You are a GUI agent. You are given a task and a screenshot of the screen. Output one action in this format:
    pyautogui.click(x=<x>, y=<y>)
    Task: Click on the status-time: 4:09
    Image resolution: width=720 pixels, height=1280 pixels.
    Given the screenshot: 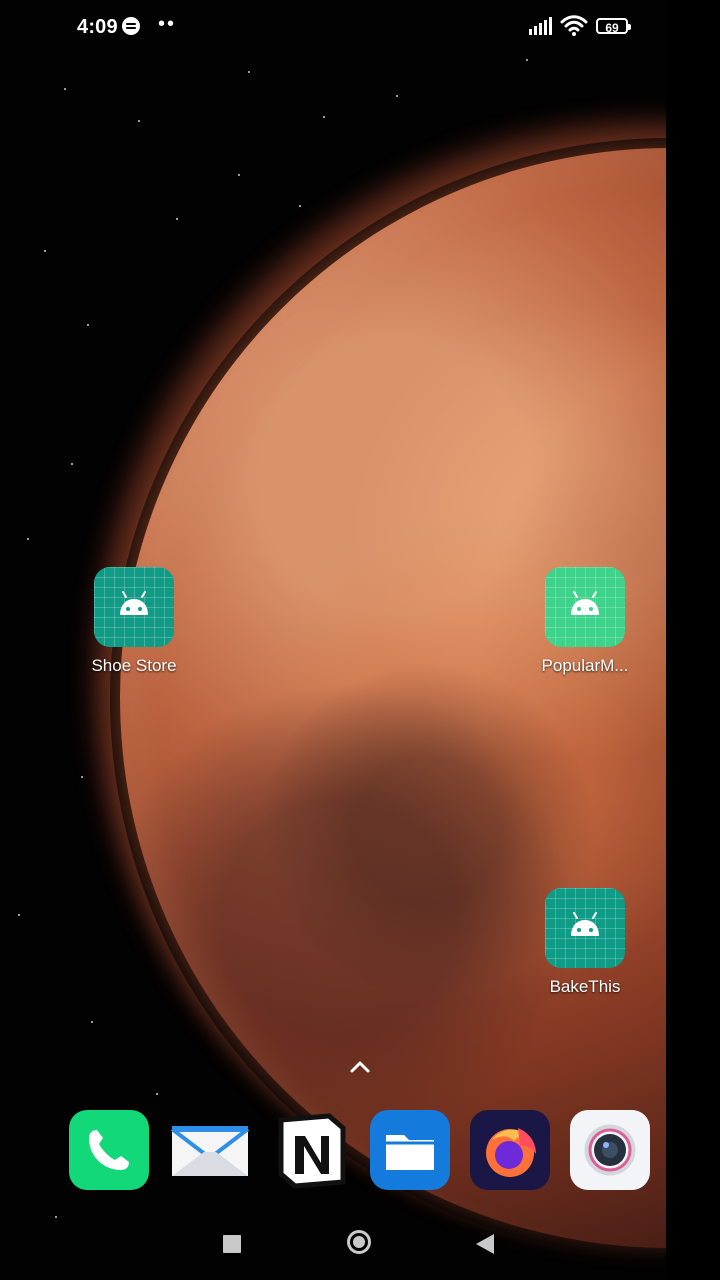 What is the action you would take?
    pyautogui.click(x=97, y=27)
    